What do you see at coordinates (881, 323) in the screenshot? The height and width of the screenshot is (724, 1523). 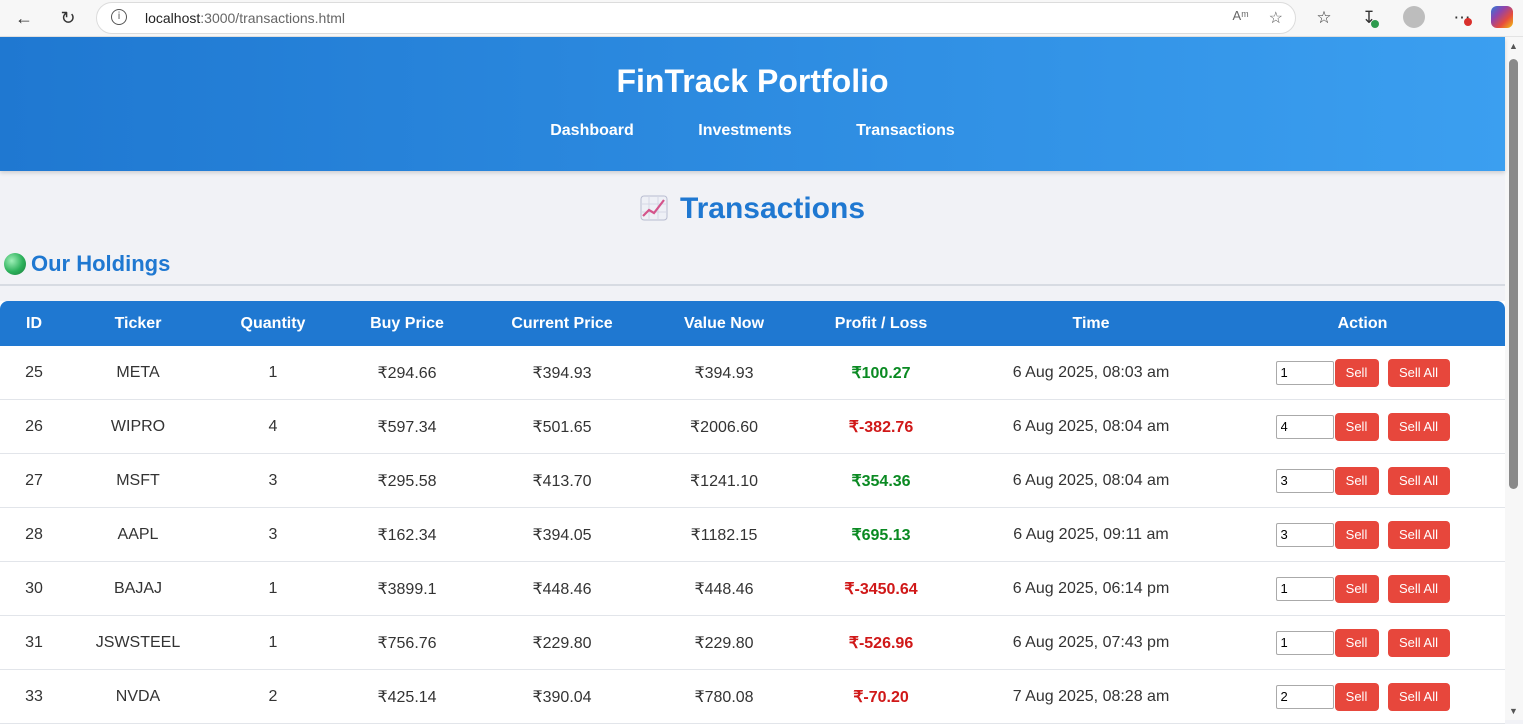 I see `col-header-profit-loss: Profit / Loss` at bounding box center [881, 323].